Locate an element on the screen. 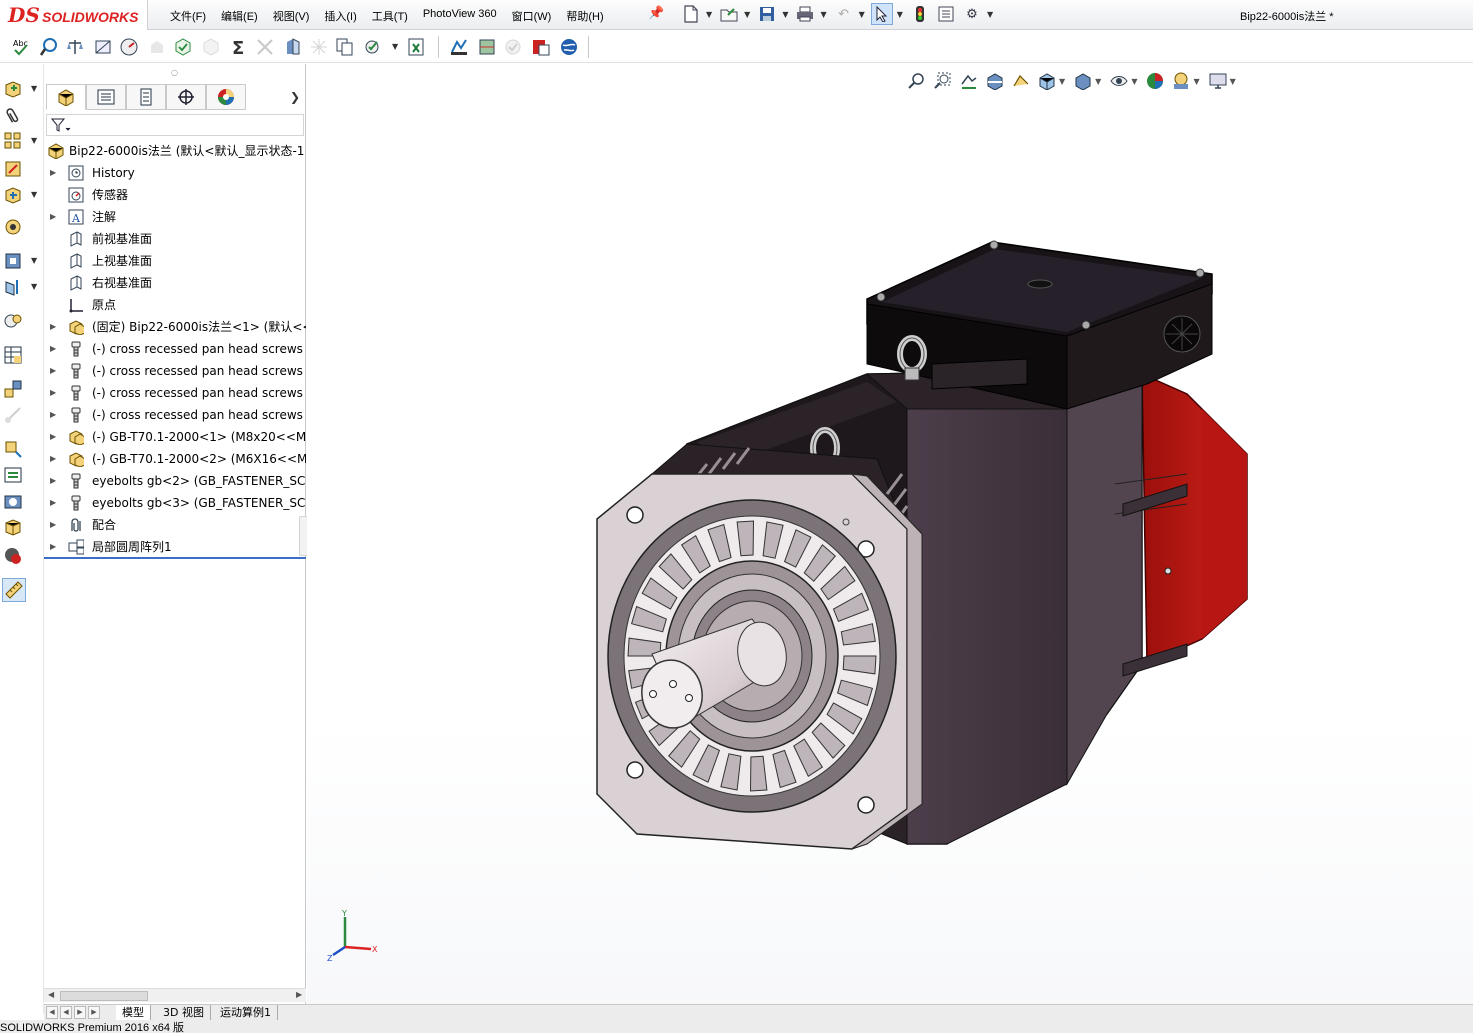 This screenshot has height=1033, width=1473. tree-item: ▶ (-) GB-T70.1-2000<2> (M6X16<<M6 is located at coordinates (175, 459).